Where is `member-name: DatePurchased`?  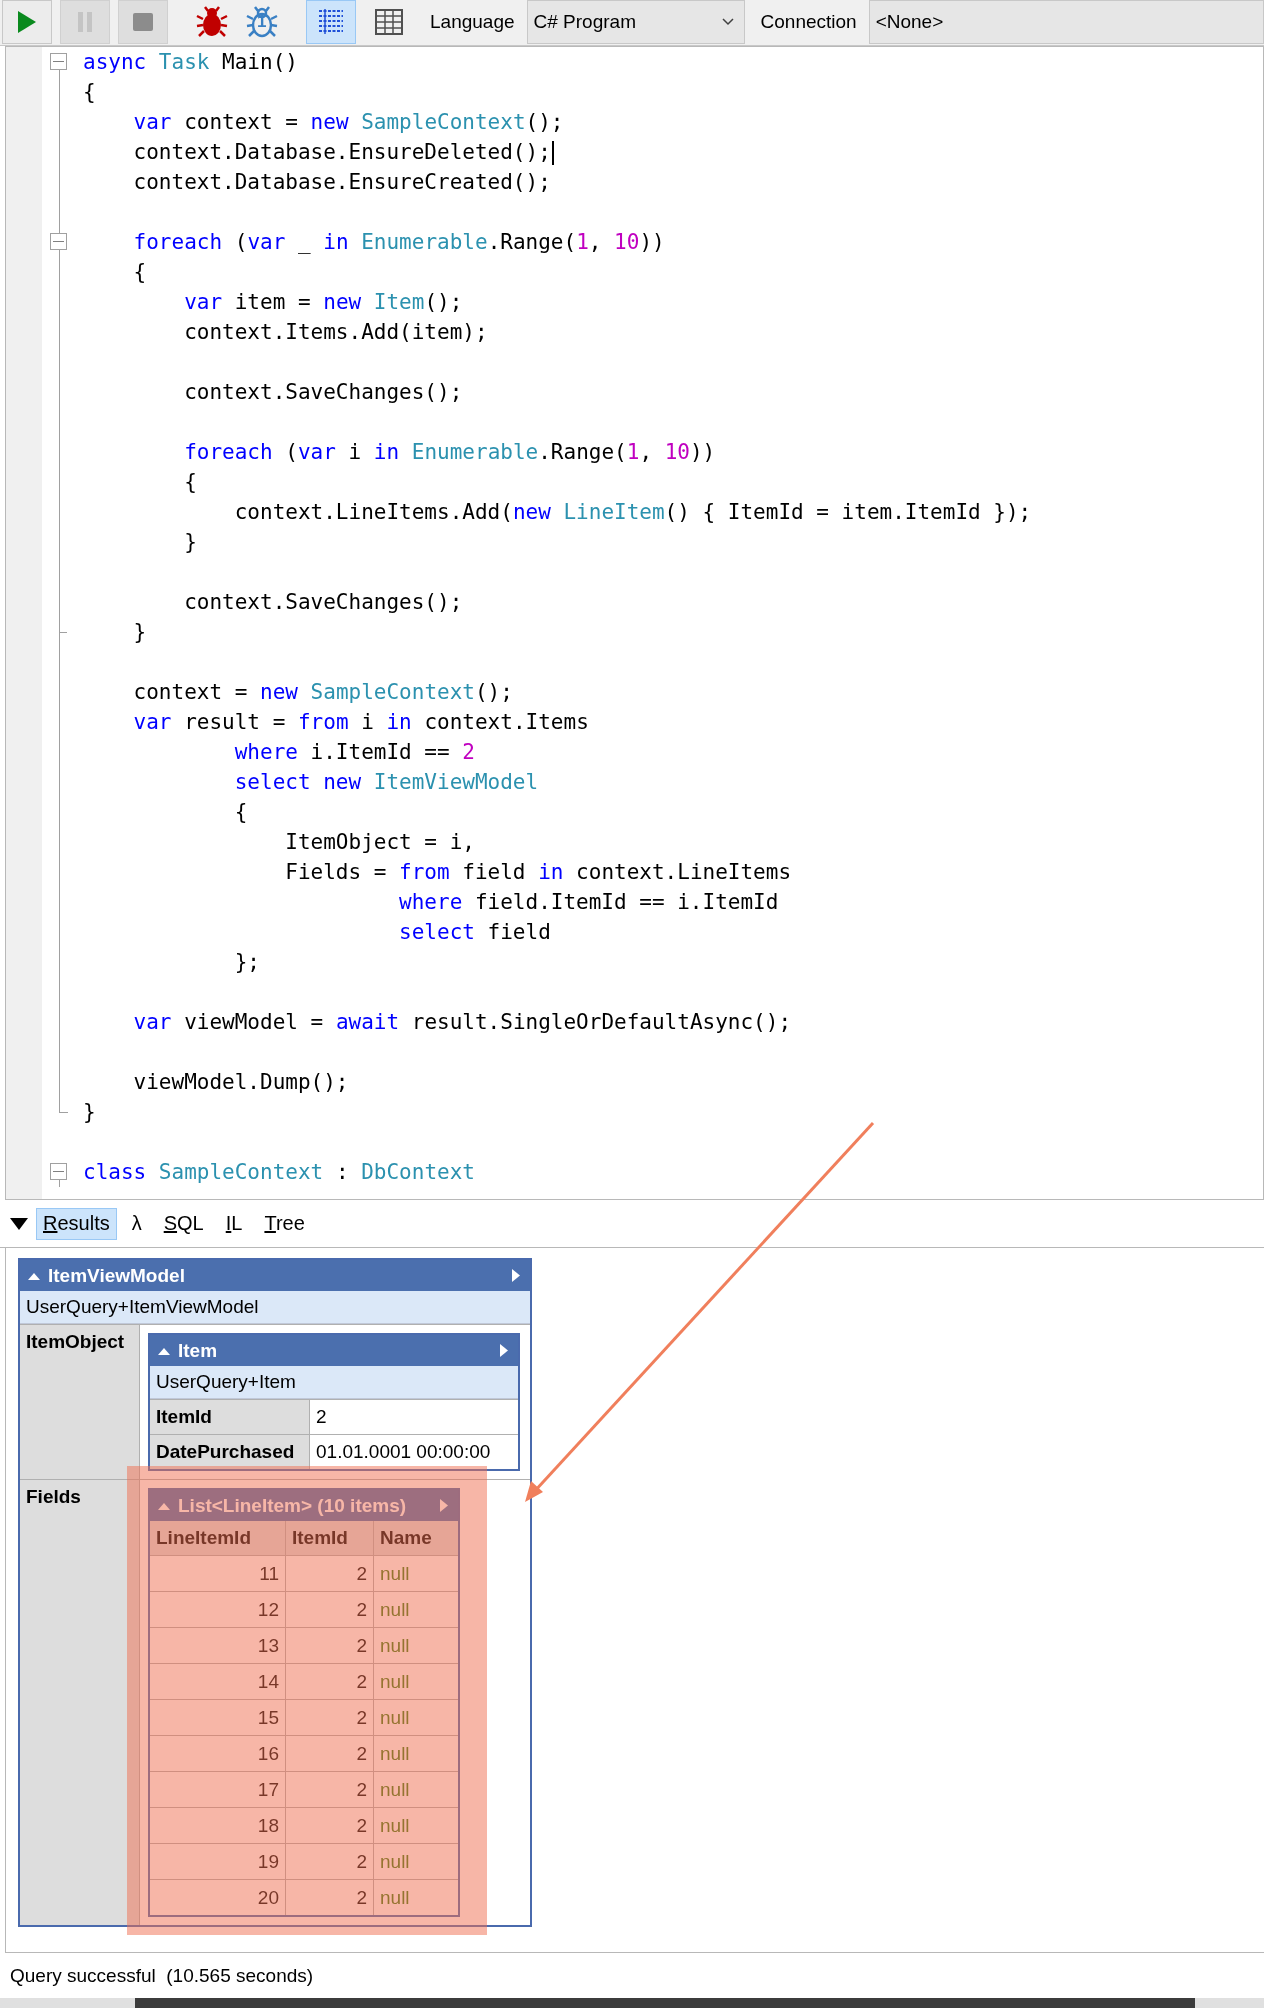
member-name: DatePurchased is located at coordinates (230, 1452).